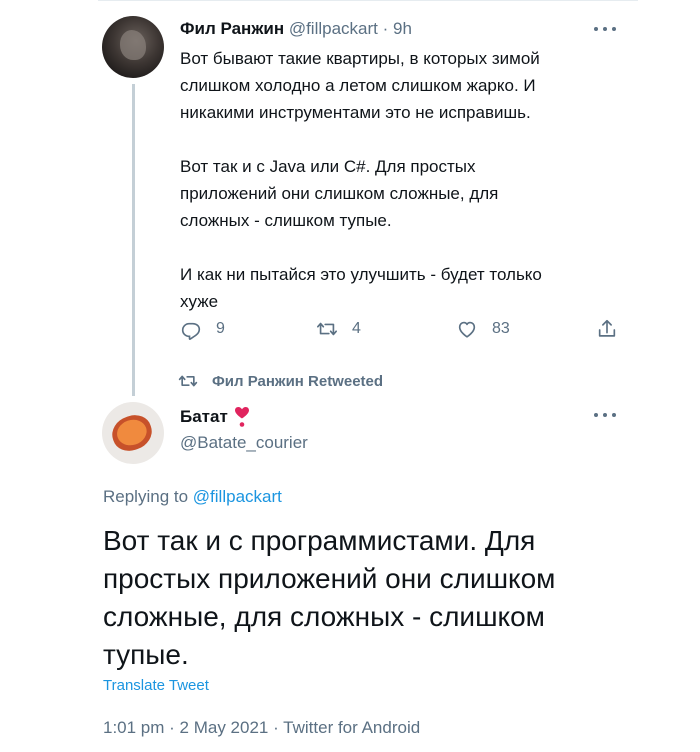  I want to click on tweet-header: Фил Ранжин @fillpackart · 9h, so click(296, 29).